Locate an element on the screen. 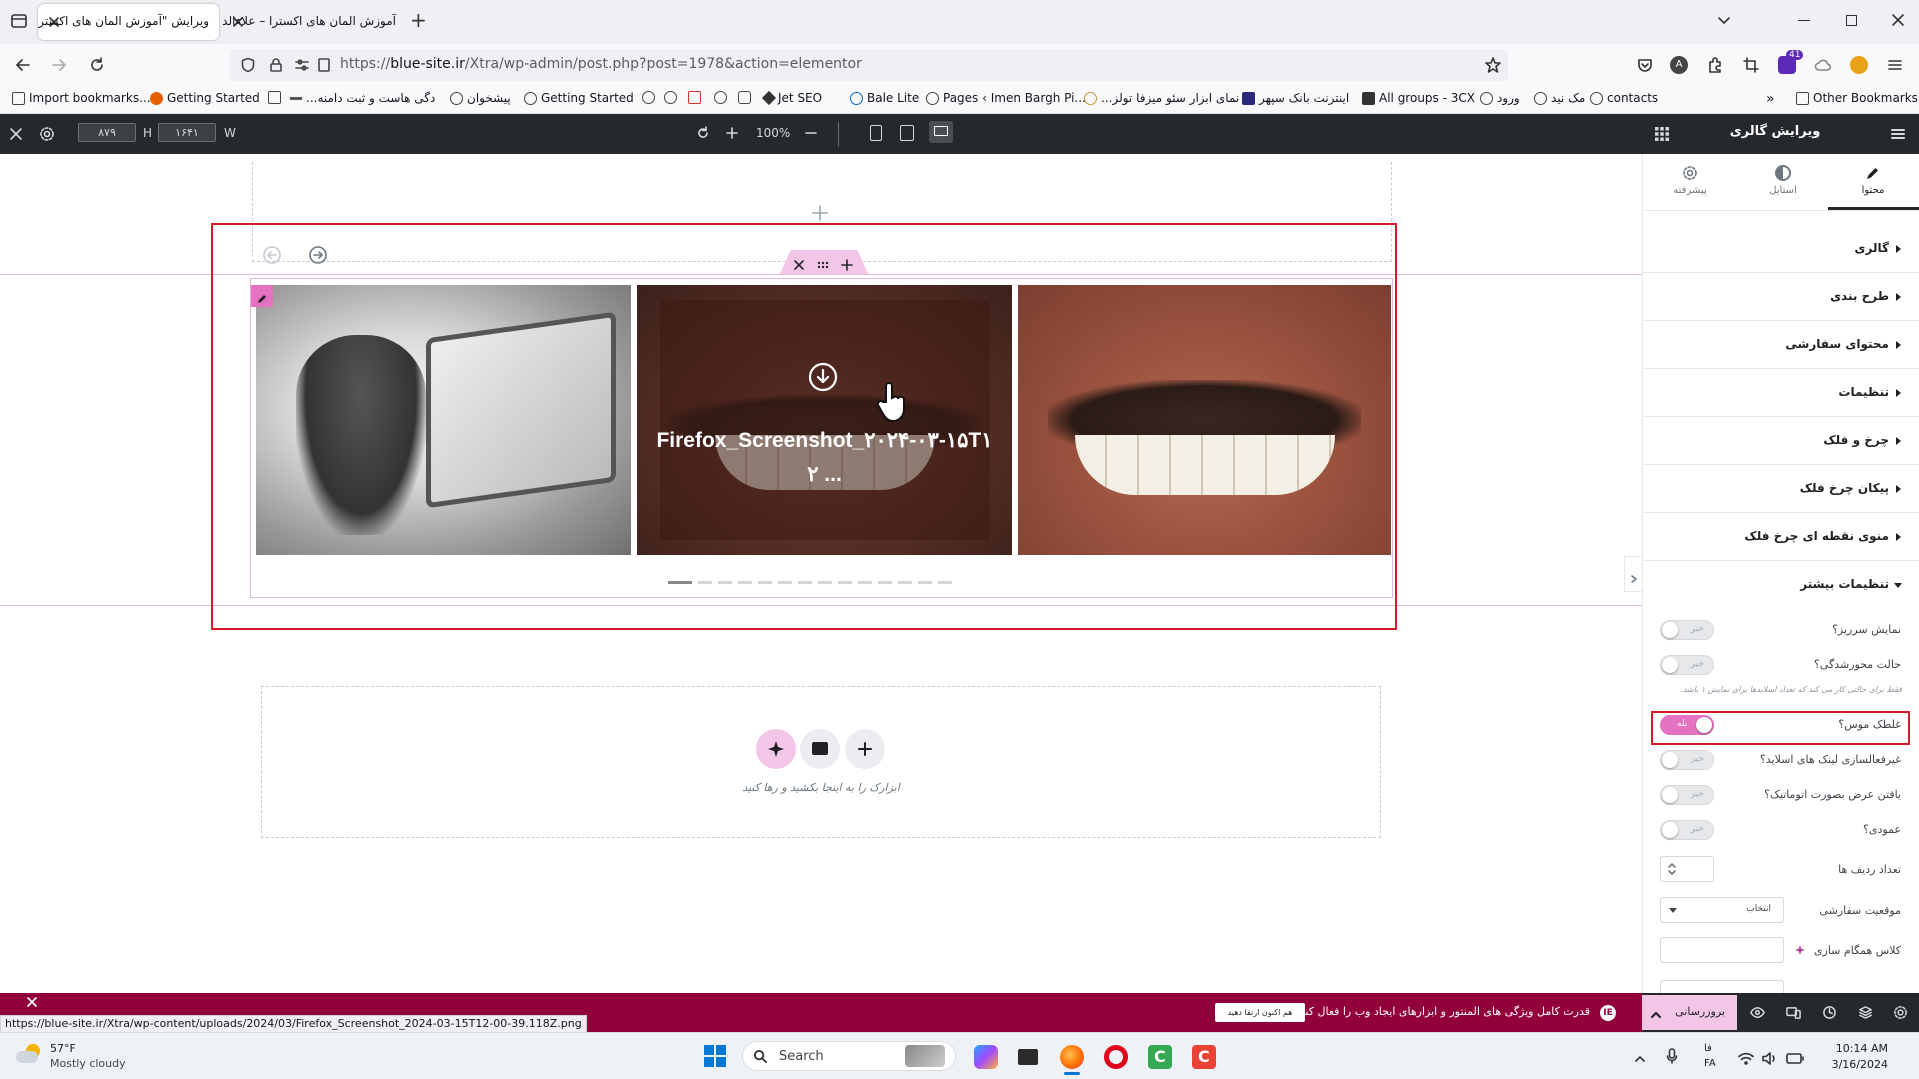 This screenshot has width=1919, height=1079. battery-icon is located at coordinates (1795, 1057).